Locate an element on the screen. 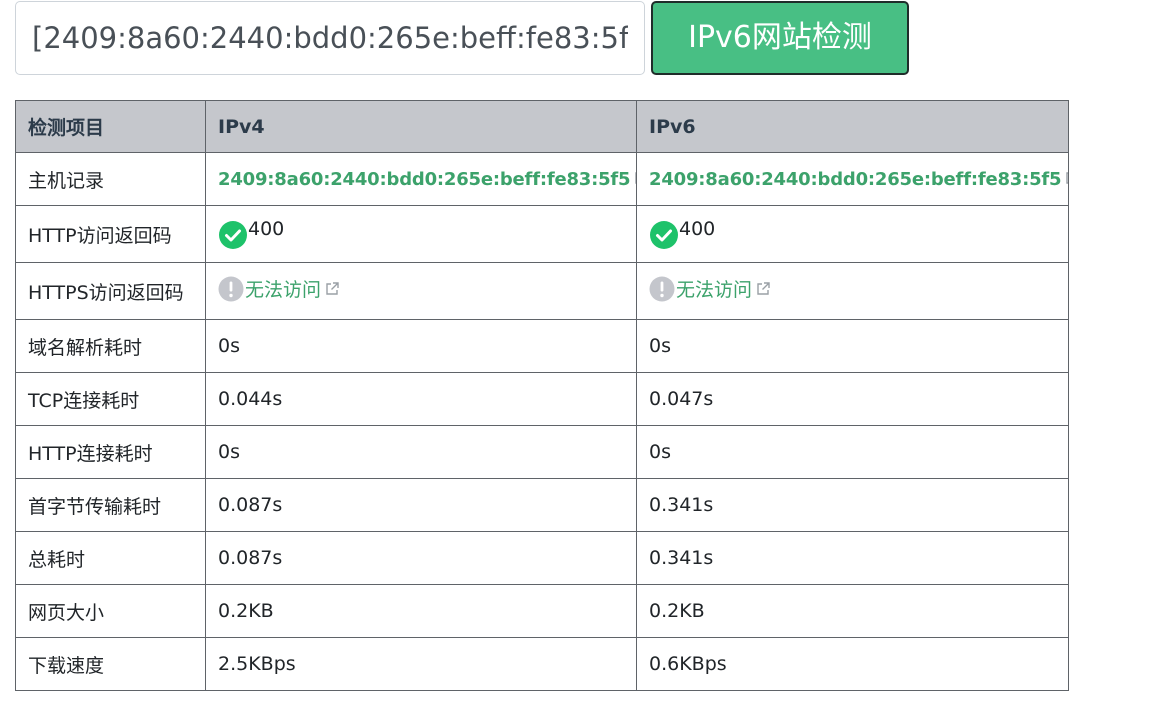 The width and height of the screenshot is (1156, 716). row-label: 域名解析耗时 is located at coordinates (110, 346).